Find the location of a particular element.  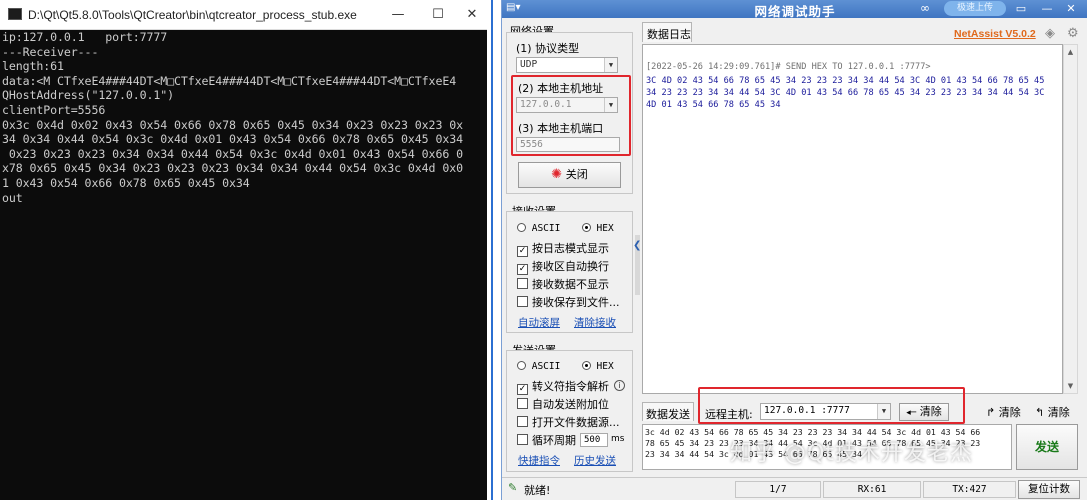

console-line: ---Receiver--- is located at coordinates (50, 51).